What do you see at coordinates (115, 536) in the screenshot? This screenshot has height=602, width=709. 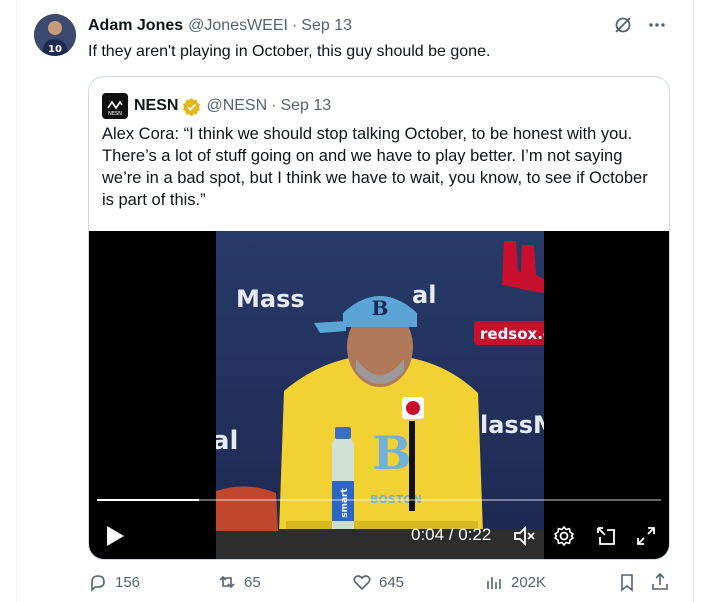 I see `play-icon` at bounding box center [115, 536].